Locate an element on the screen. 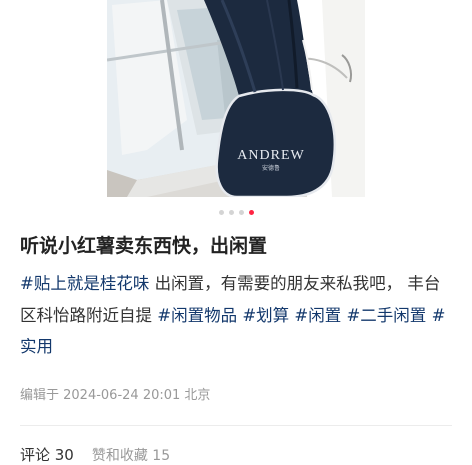  divider is located at coordinates (236, 425).